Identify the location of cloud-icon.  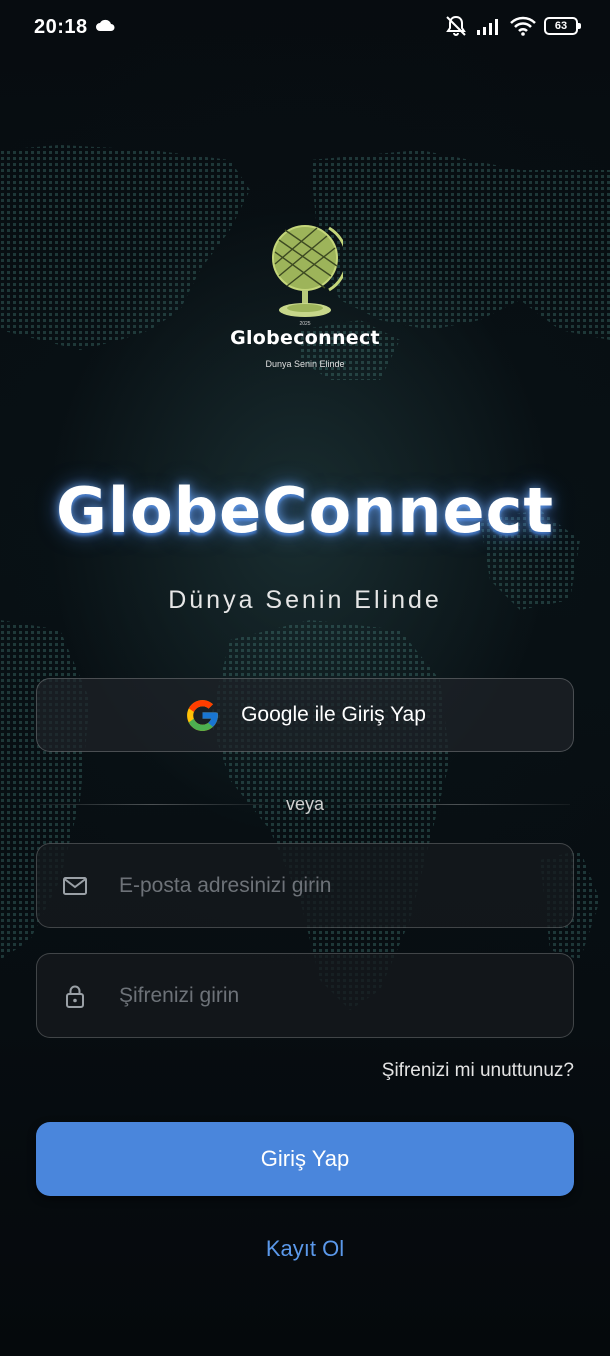
(105, 25).